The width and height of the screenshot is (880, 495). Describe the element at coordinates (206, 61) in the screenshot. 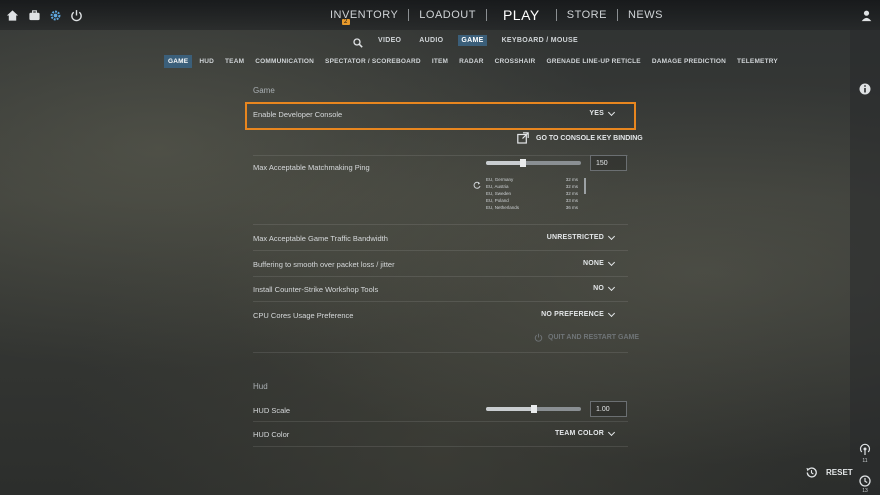

I see `tab-hud: HUD` at that location.